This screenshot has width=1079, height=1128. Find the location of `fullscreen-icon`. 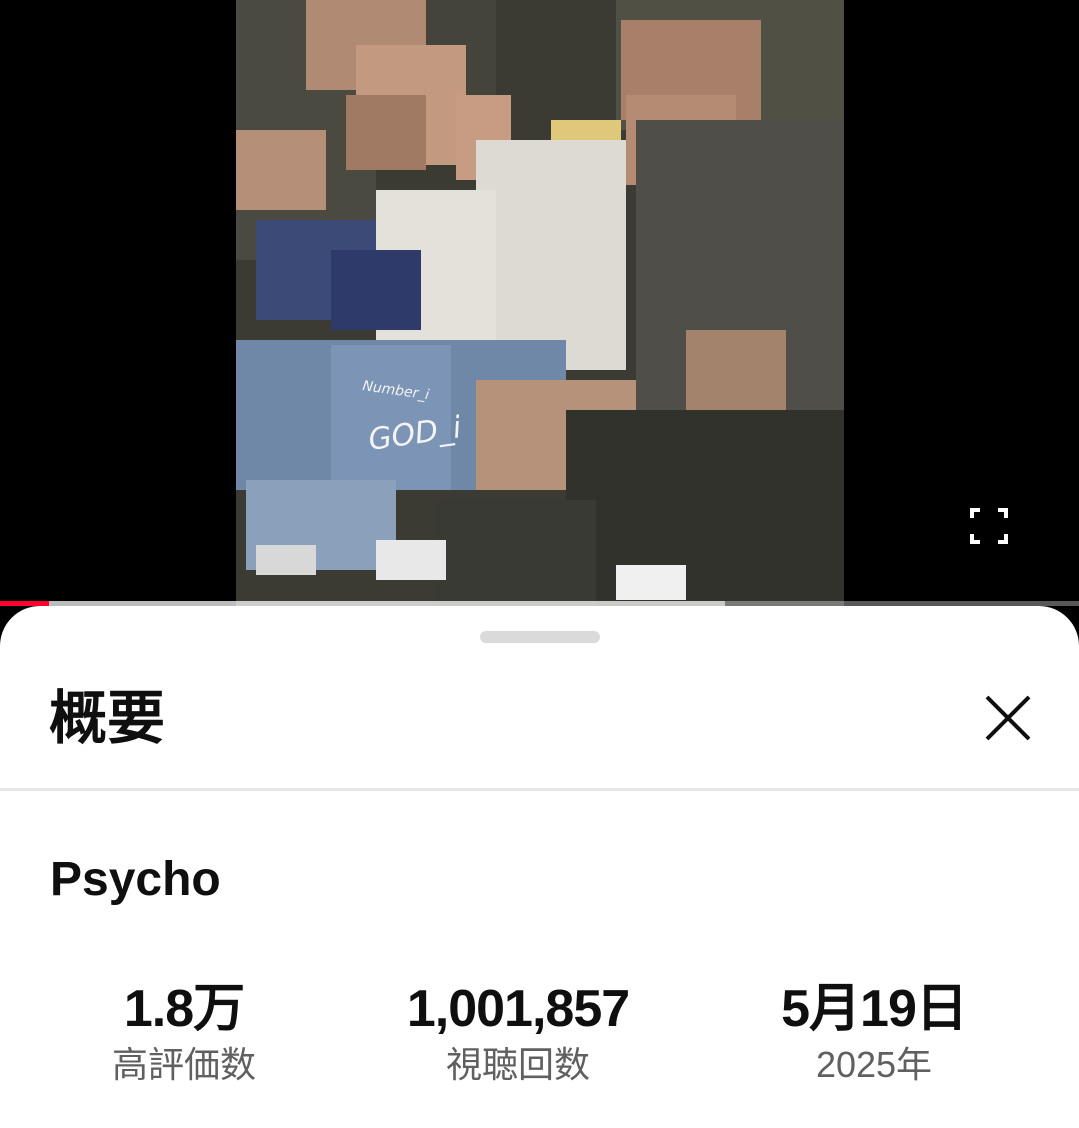

fullscreen-icon is located at coordinates (989, 526).